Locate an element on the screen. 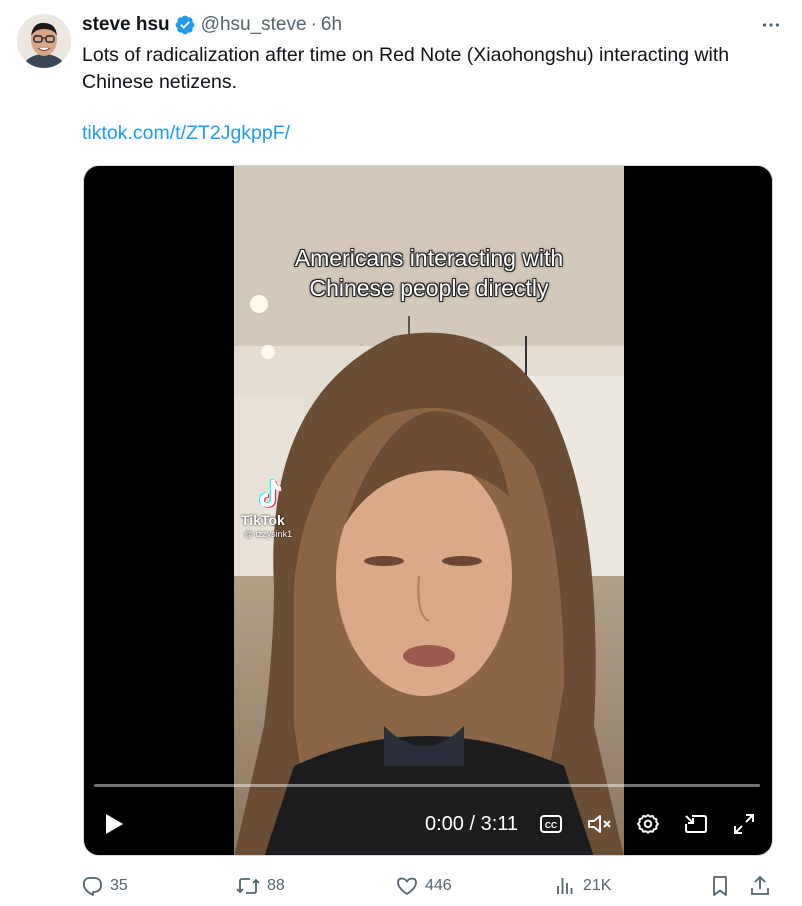 The height and width of the screenshot is (906, 802). reply-count: 35 is located at coordinates (119, 885).